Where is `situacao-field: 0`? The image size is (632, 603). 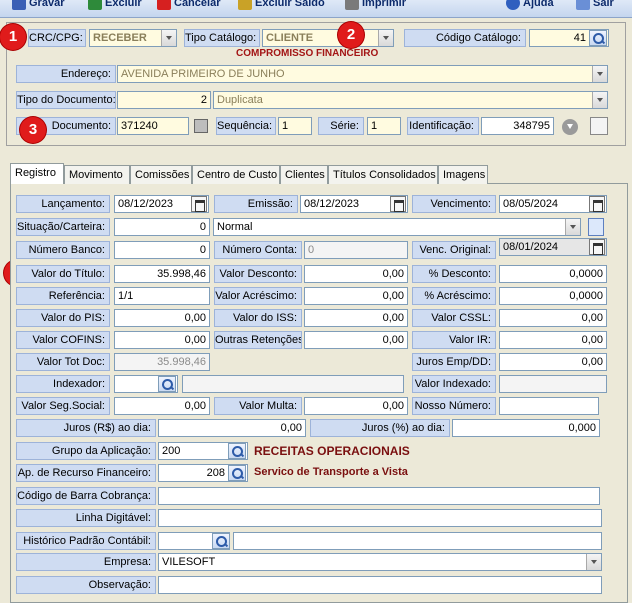
situacao-field: 0 is located at coordinates (162, 227).